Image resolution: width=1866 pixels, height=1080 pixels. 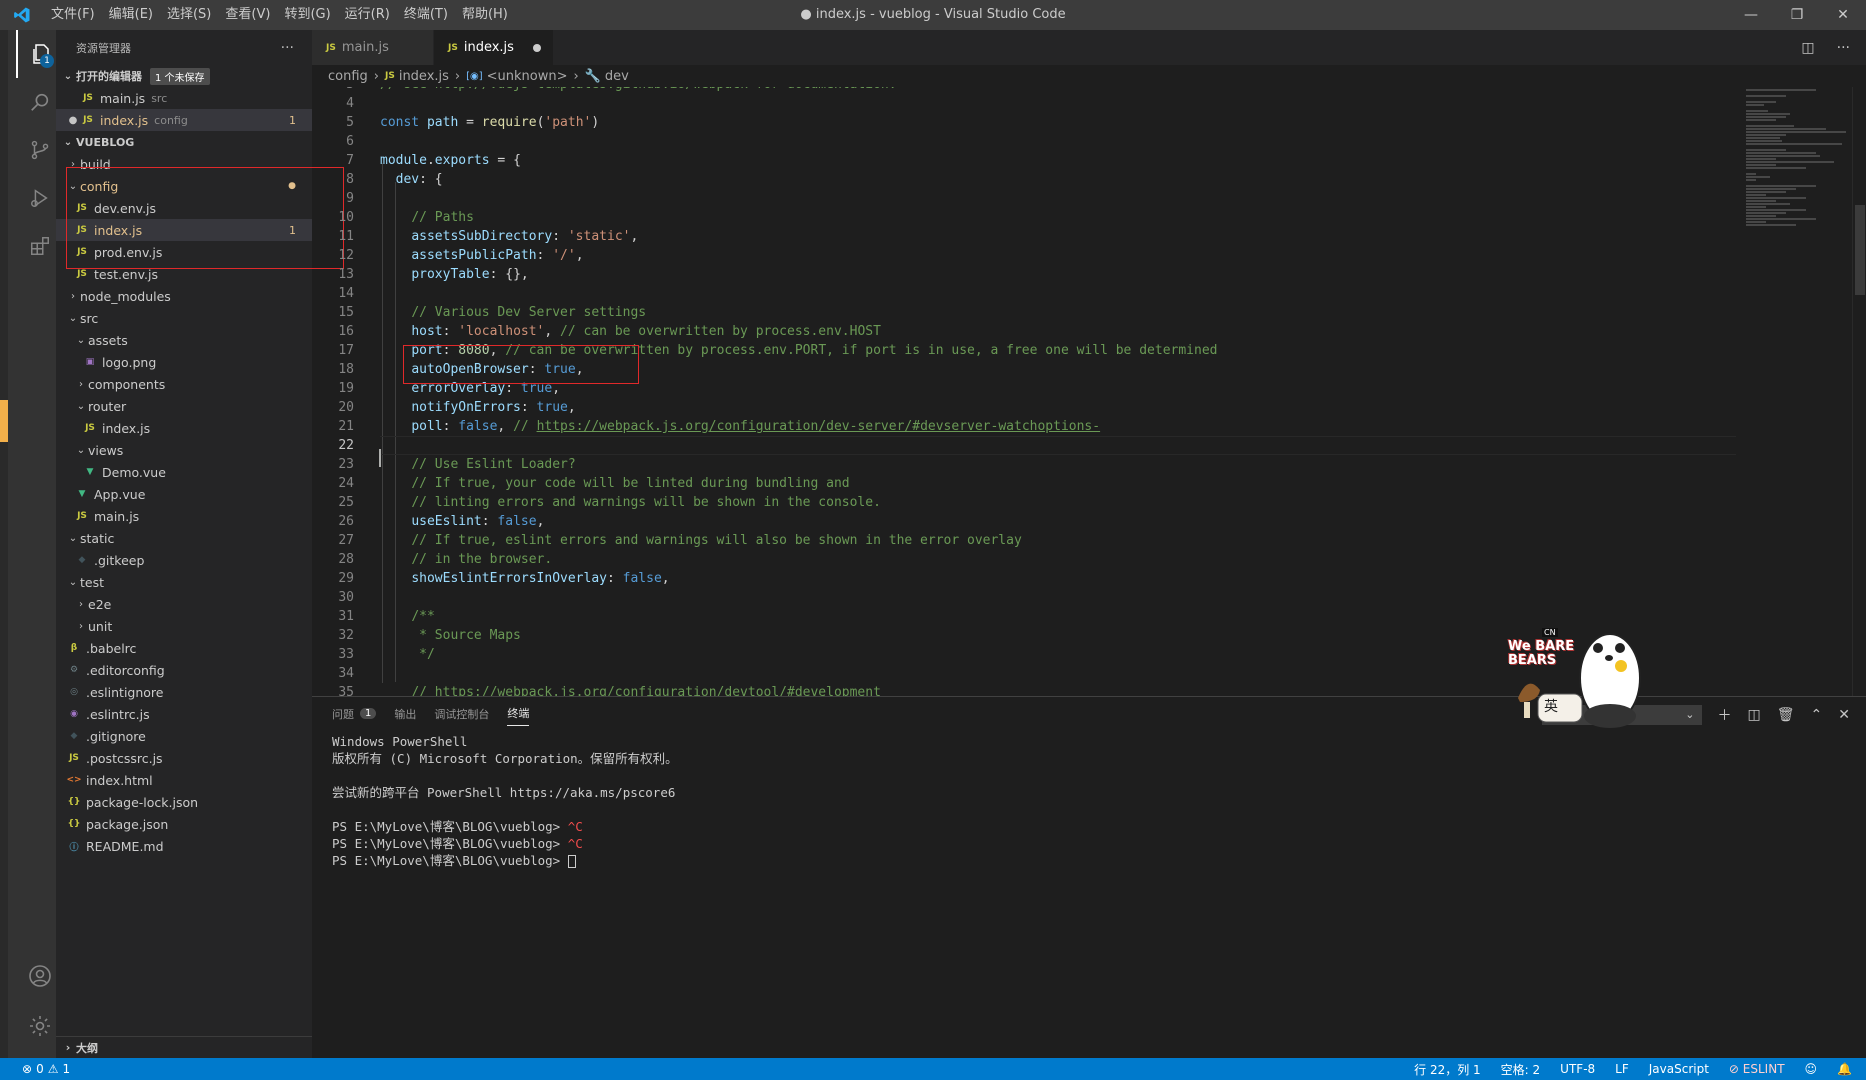 What do you see at coordinates (184, 648) in the screenshot?
I see `tree-file-babelrc: β .babelrc` at bounding box center [184, 648].